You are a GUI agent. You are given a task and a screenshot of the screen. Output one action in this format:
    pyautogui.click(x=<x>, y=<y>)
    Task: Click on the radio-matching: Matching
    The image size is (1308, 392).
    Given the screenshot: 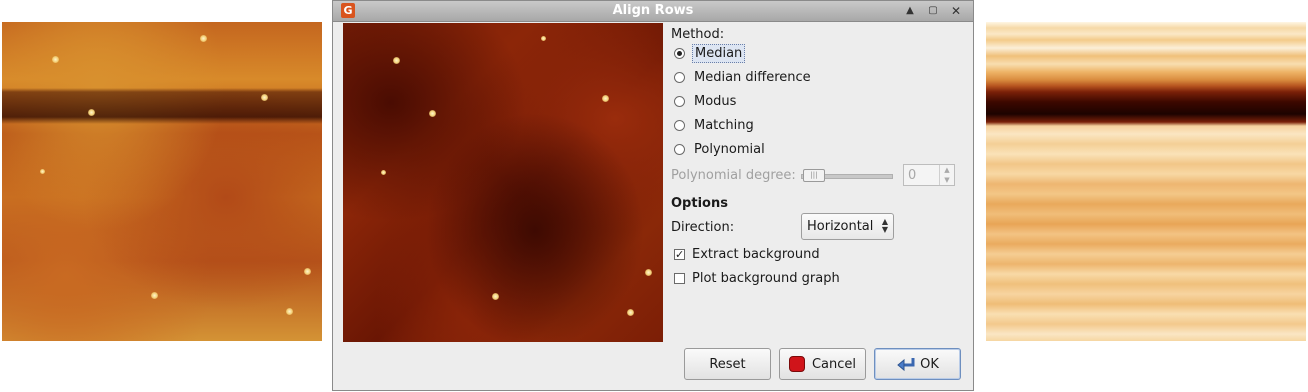 What is the action you would take?
    pyautogui.click(x=715, y=125)
    